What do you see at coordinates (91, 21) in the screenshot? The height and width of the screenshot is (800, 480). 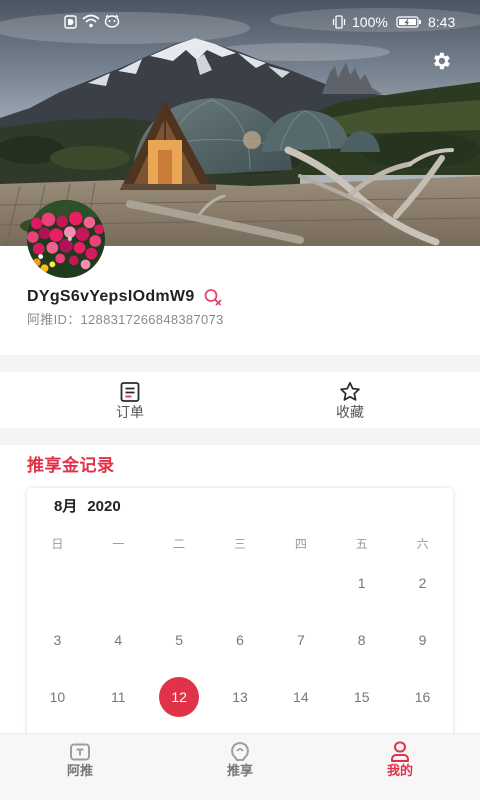 I see `wifi-icon` at bounding box center [91, 21].